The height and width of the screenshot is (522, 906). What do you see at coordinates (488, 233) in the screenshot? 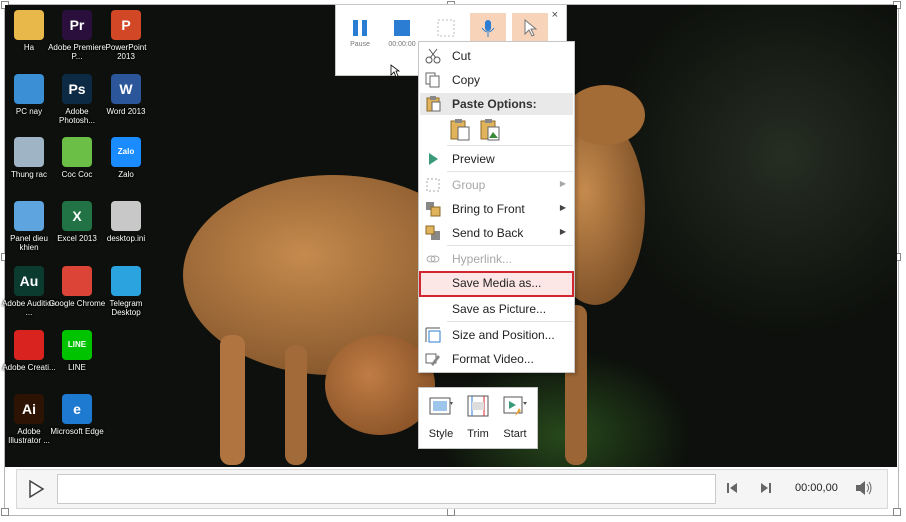
I see `menu-item-label: Send to Back` at bounding box center [488, 233].